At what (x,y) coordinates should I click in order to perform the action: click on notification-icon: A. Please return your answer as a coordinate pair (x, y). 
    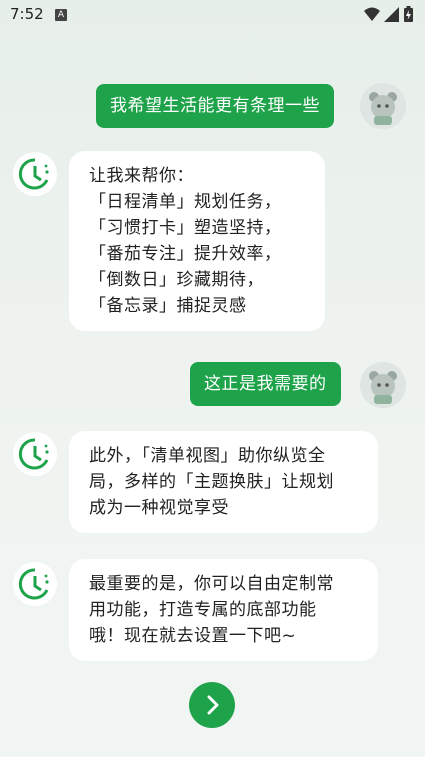
    Looking at the image, I should click on (61, 15).